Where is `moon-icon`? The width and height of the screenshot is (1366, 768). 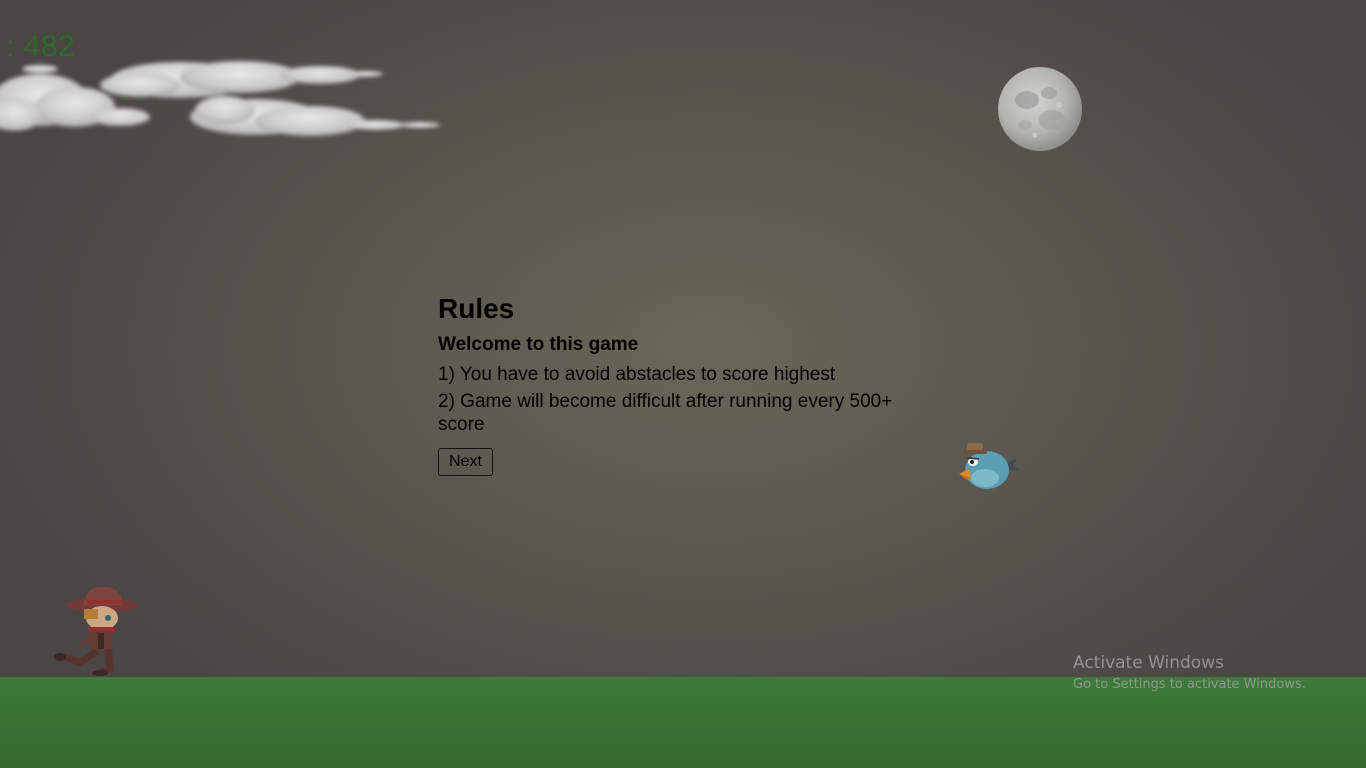
moon-icon is located at coordinates (1040, 109).